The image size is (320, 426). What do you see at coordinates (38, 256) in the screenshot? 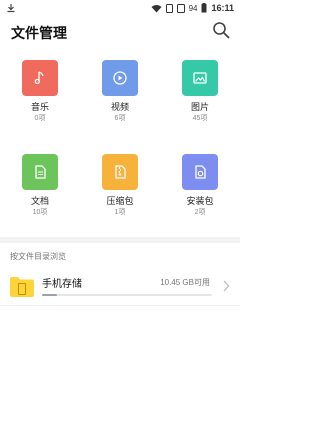
I see `browse-section-title: 按文件目录浏览` at bounding box center [38, 256].